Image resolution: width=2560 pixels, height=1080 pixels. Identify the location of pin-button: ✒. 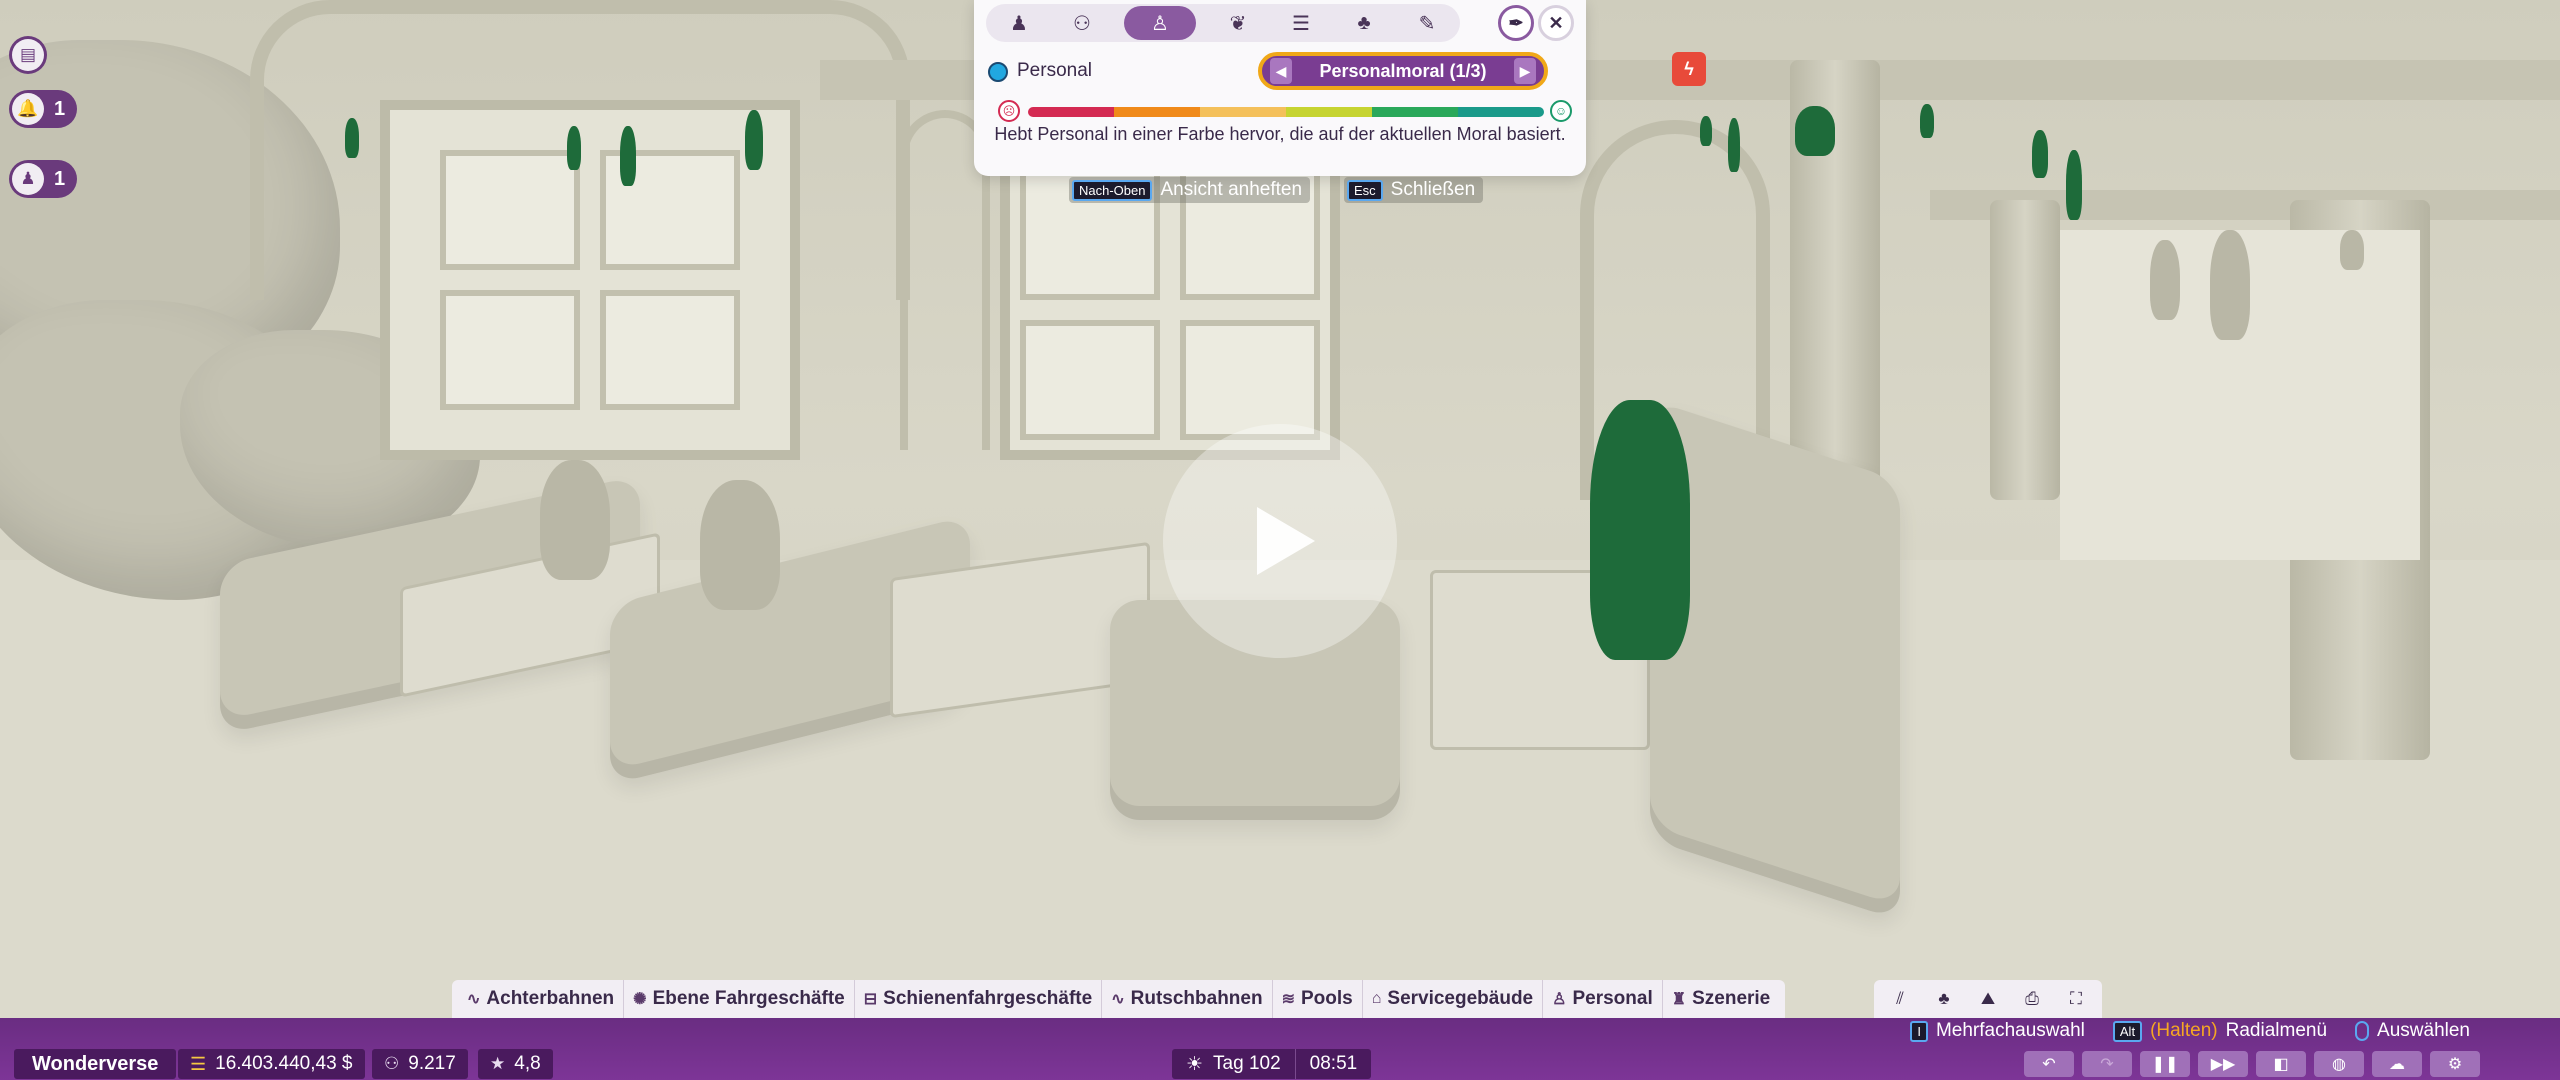
(1516, 23).